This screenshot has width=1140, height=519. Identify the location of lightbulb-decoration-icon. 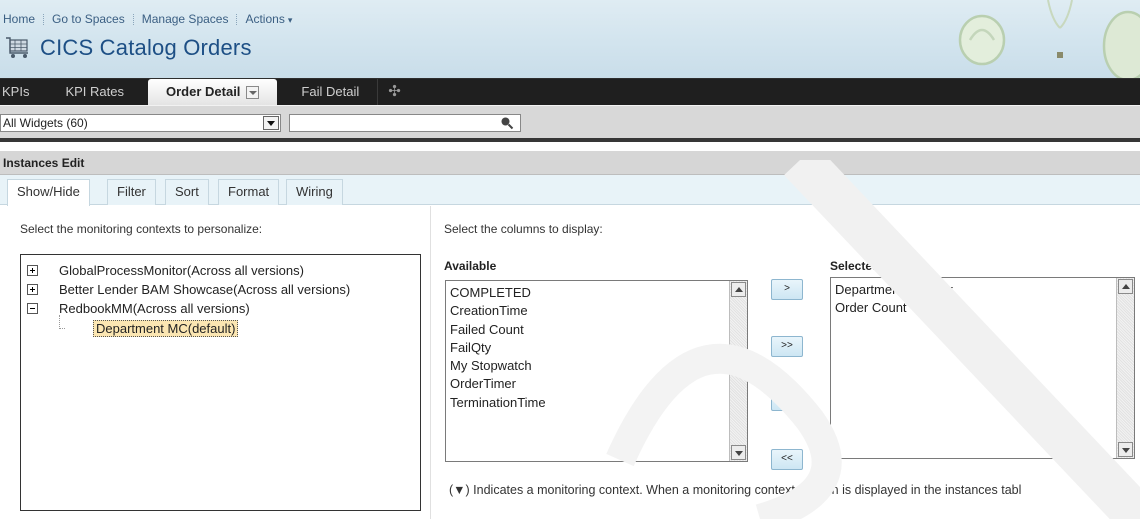
(1049, 39).